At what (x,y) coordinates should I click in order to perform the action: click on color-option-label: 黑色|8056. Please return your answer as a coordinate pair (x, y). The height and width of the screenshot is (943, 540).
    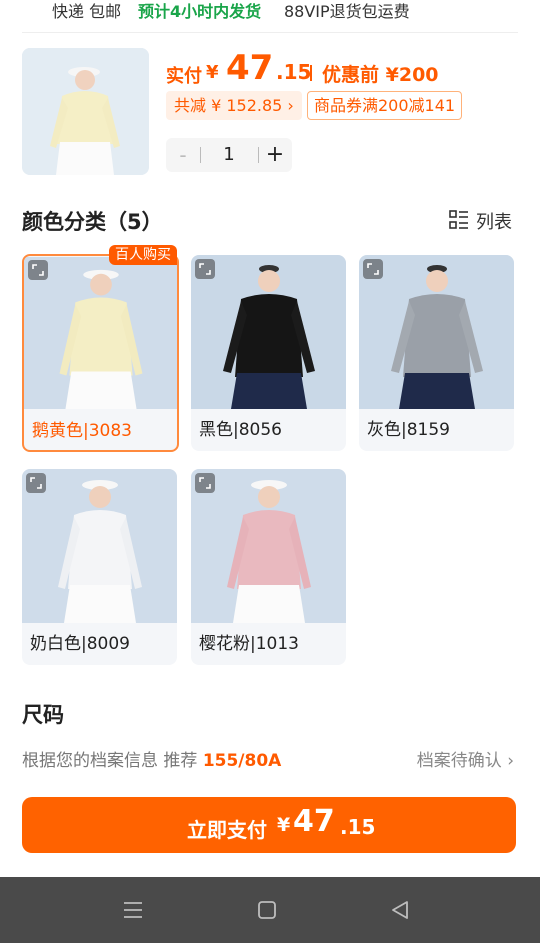
    Looking at the image, I should click on (240, 430).